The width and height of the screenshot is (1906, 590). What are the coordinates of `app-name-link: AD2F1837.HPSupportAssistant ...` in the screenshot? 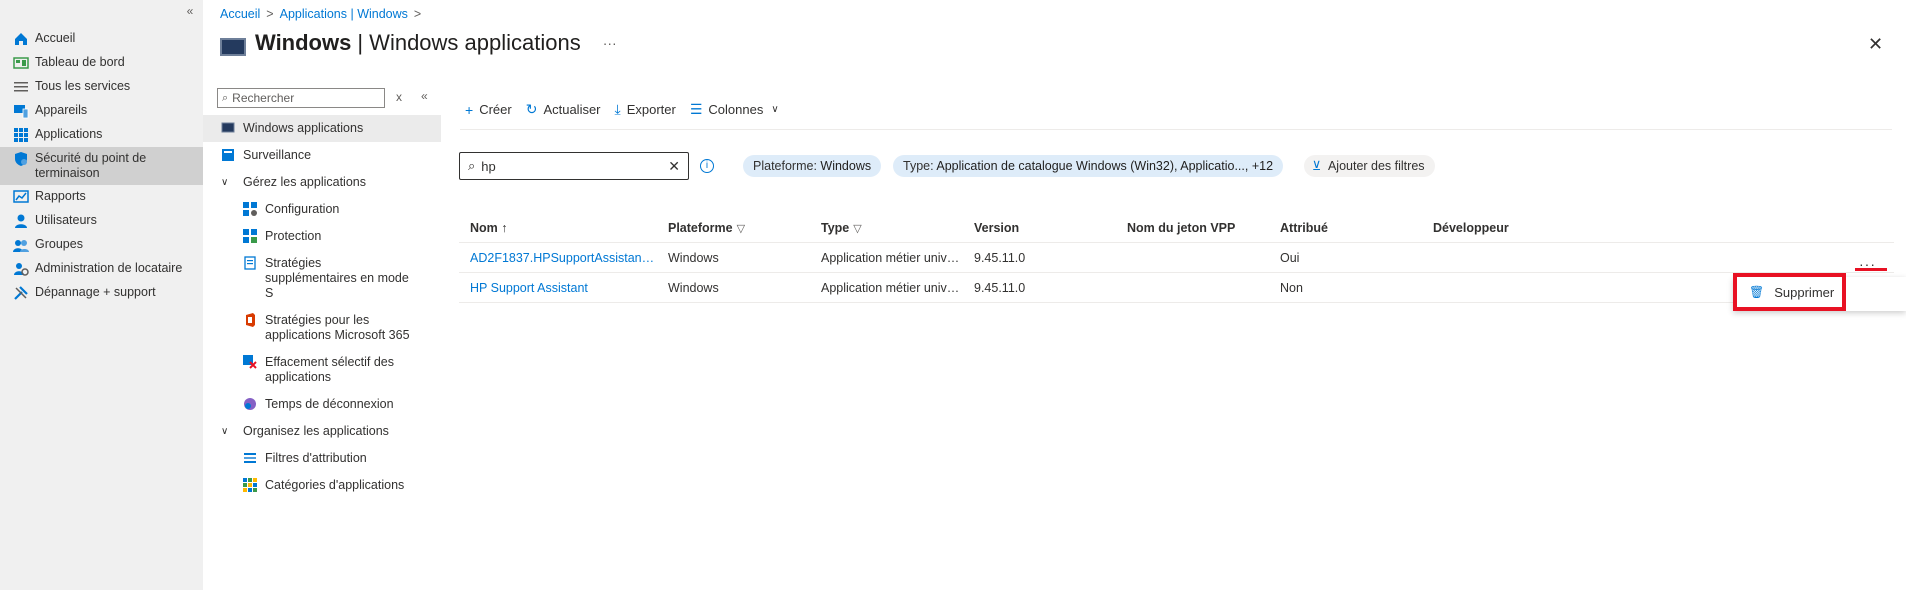 It's located at (558, 258).